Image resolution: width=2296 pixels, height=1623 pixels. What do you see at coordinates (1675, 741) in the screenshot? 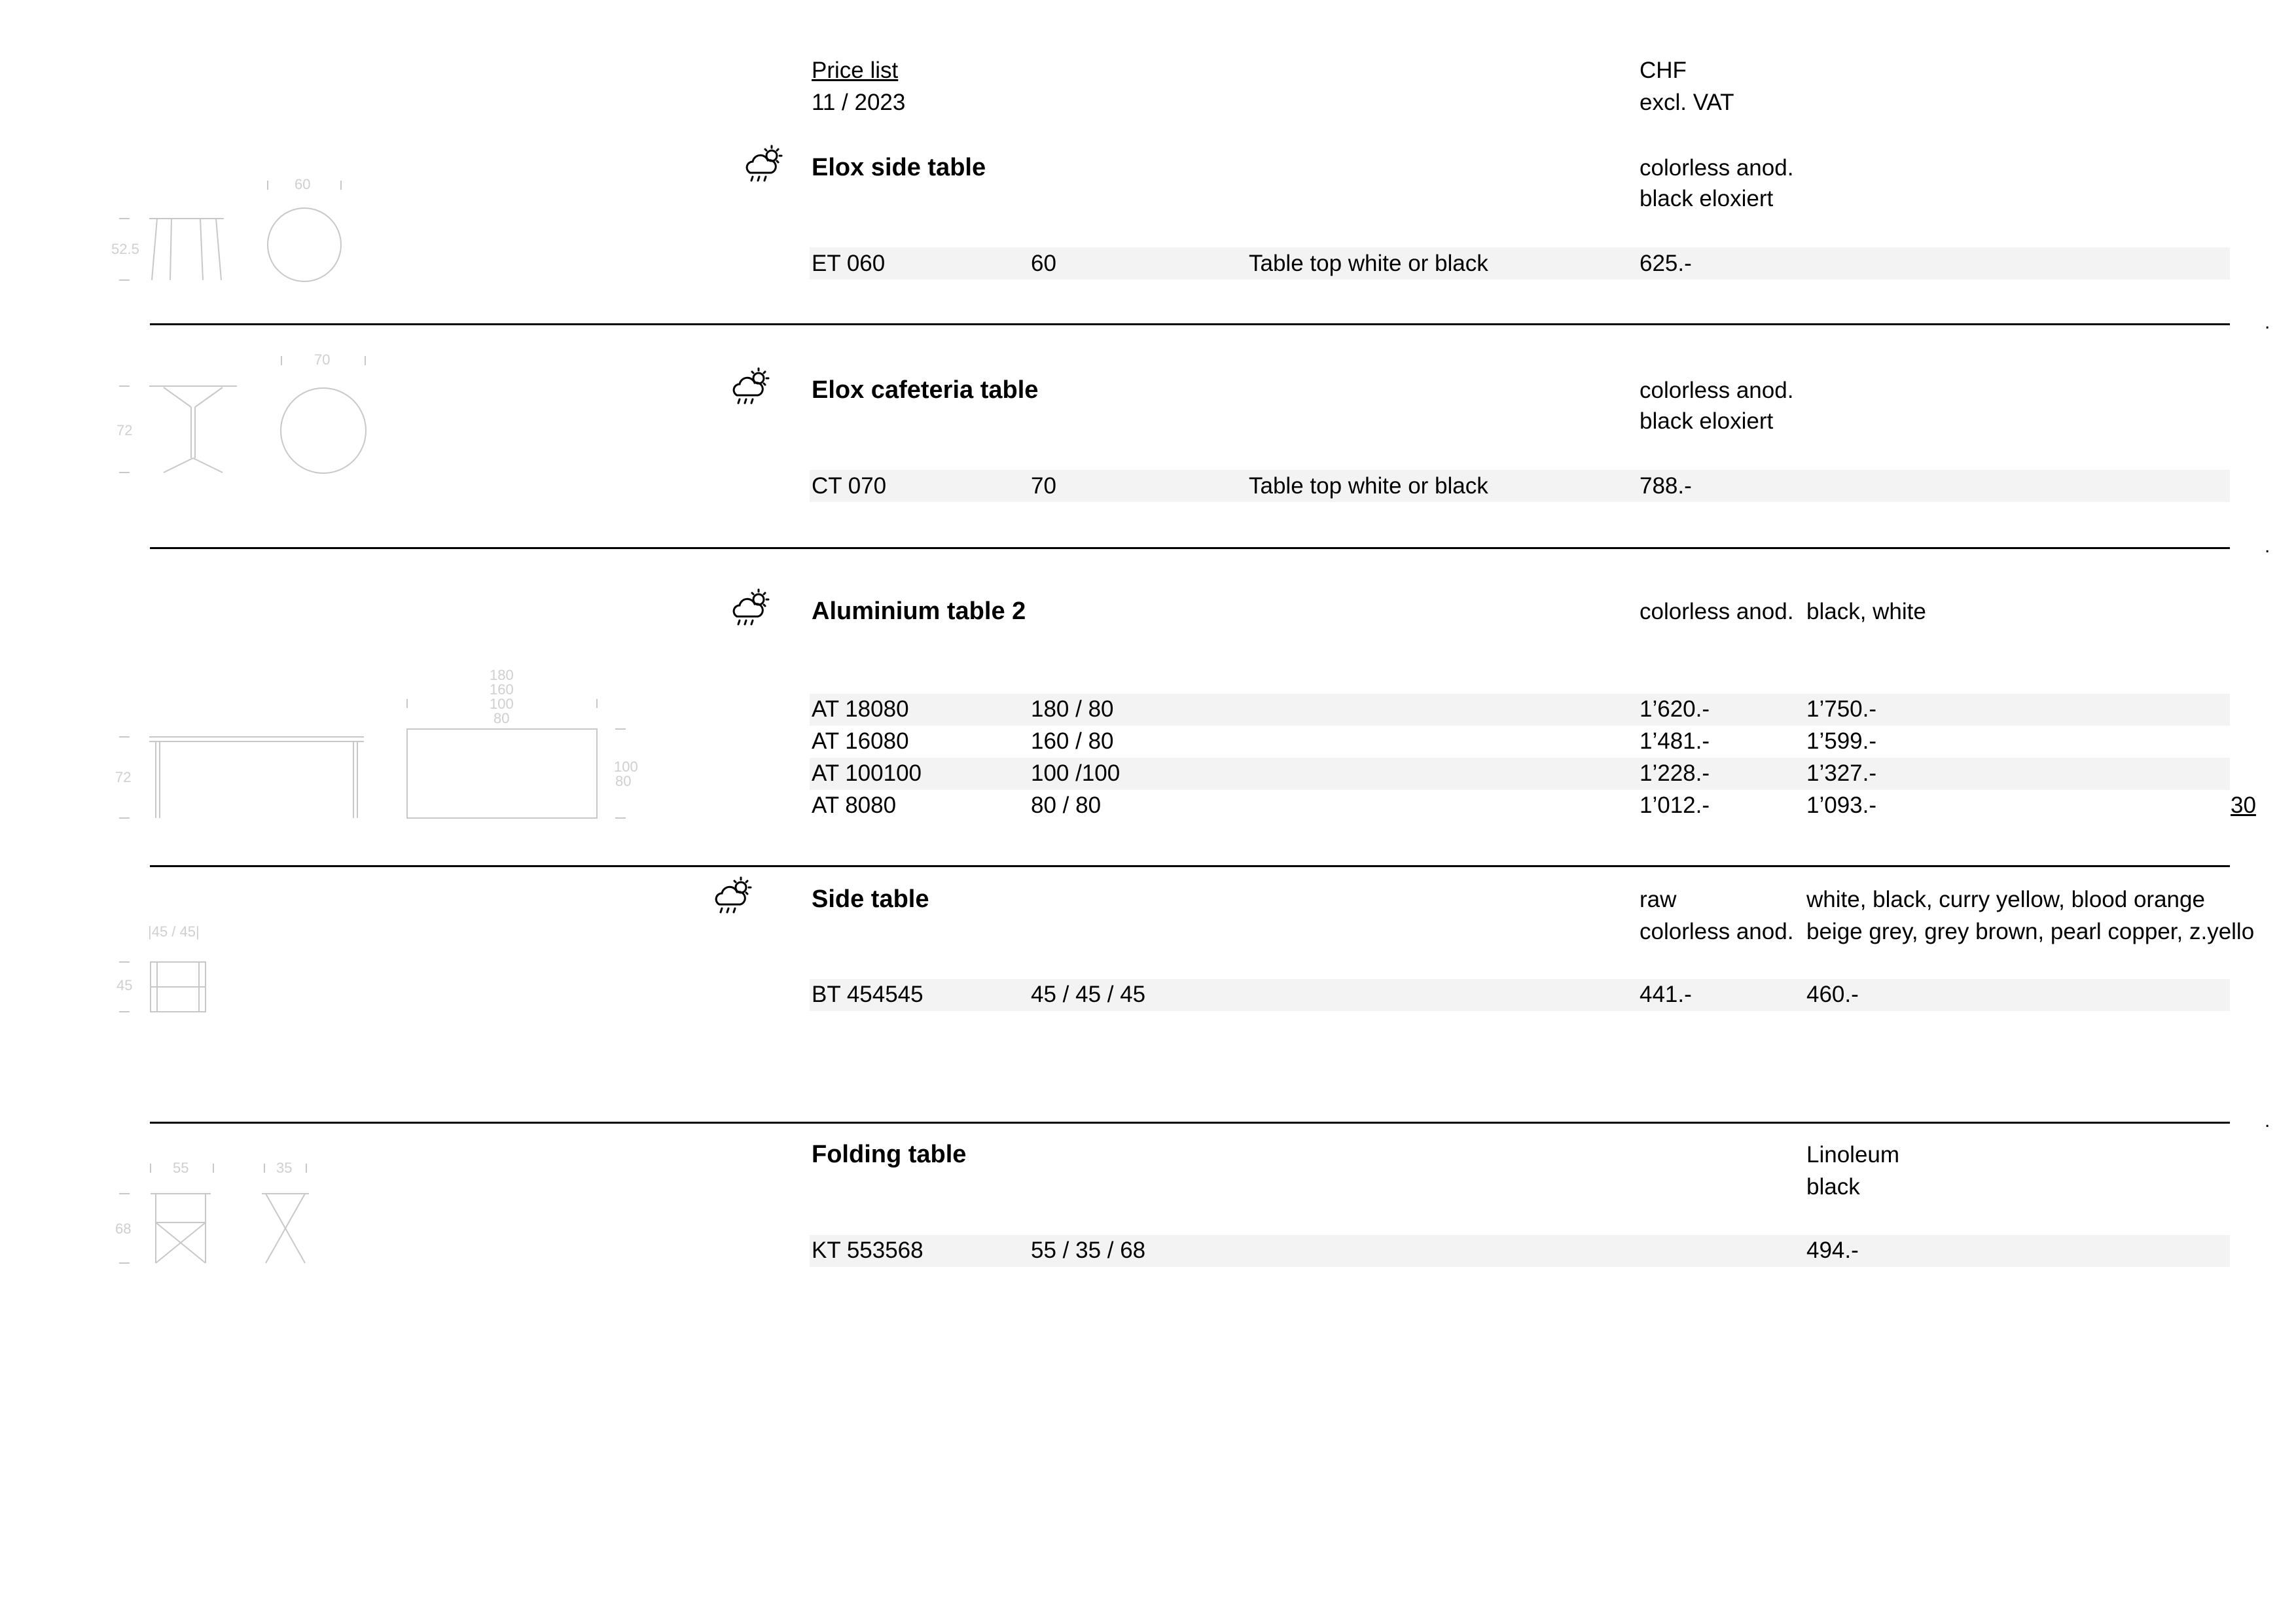
I see `price-primary: 1’481.-` at bounding box center [1675, 741].